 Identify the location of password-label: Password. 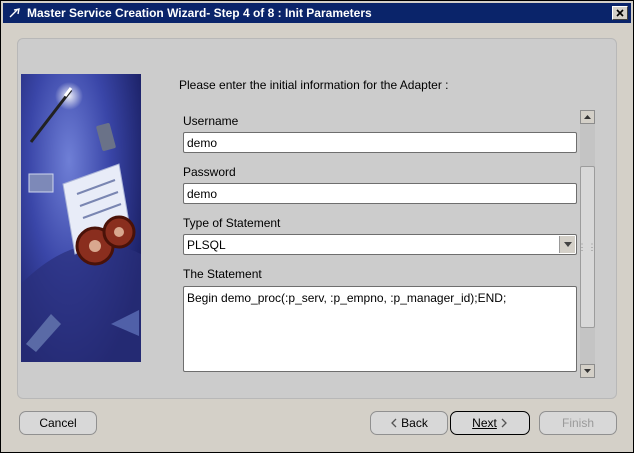
(209, 172).